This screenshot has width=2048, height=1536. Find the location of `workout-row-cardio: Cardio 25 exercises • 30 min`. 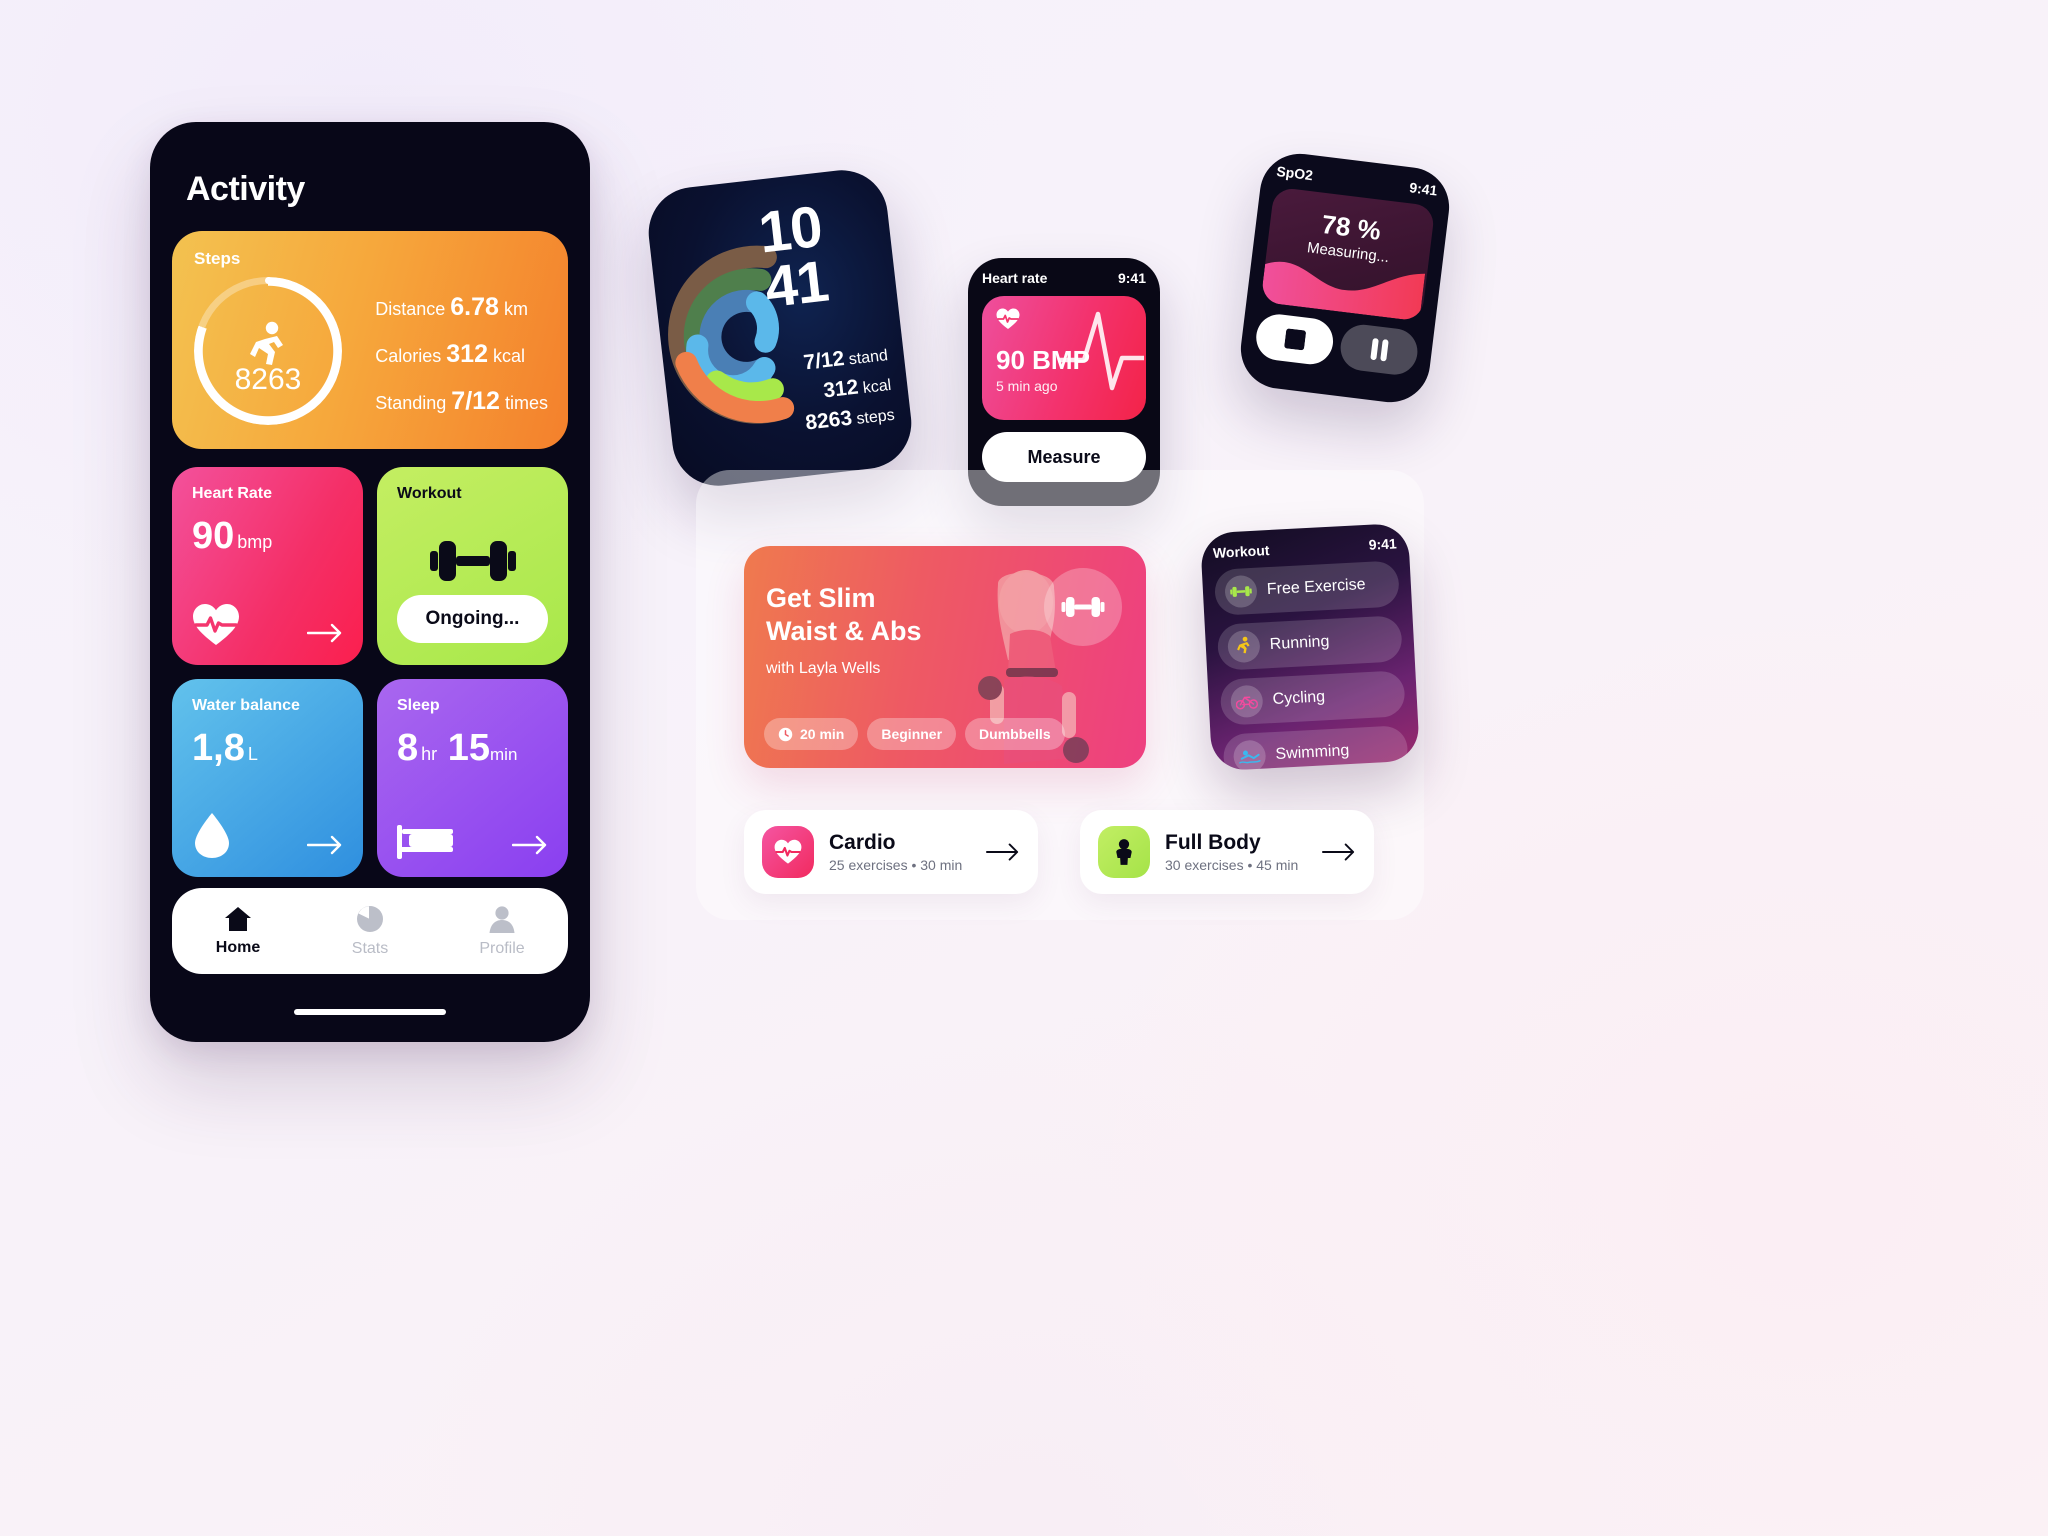

workout-row-cardio: Cardio 25 exercises • 30 min is located at coordinates (891, 852).